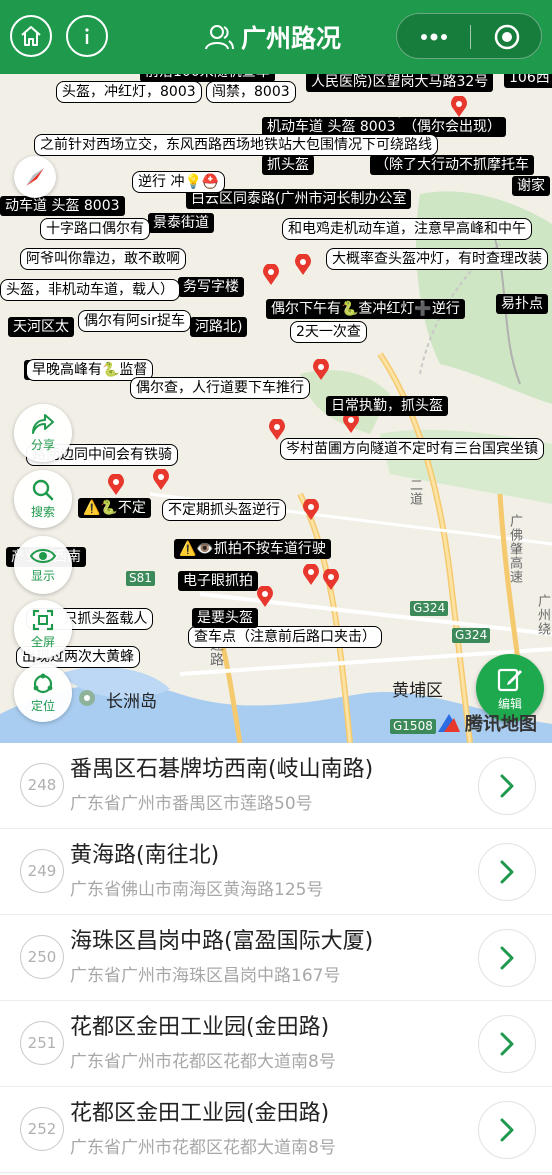 This screenshot has height=1175, width=552. What do you see at coordinates (114, 508) in the screenshot?
I see `map-annotation: ⚠️🐍不定` at bounding box center [114, 508].